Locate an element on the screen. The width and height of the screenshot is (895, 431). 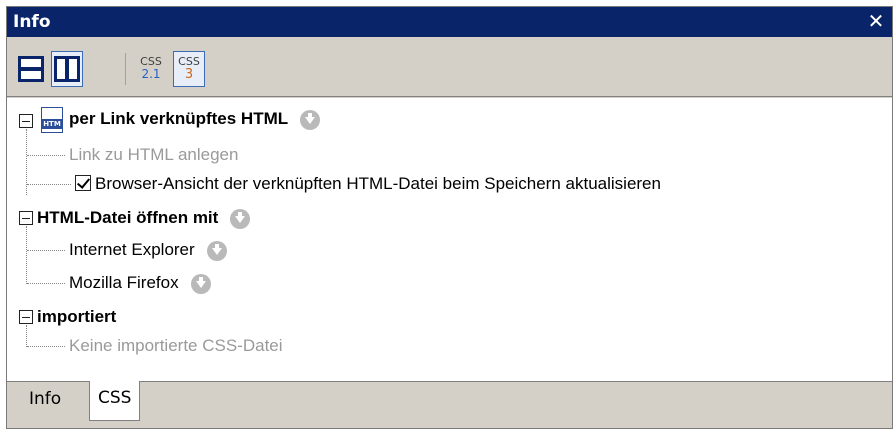
section-title: HTML-Datei öffnen mit is located at coordinates (128, 217).